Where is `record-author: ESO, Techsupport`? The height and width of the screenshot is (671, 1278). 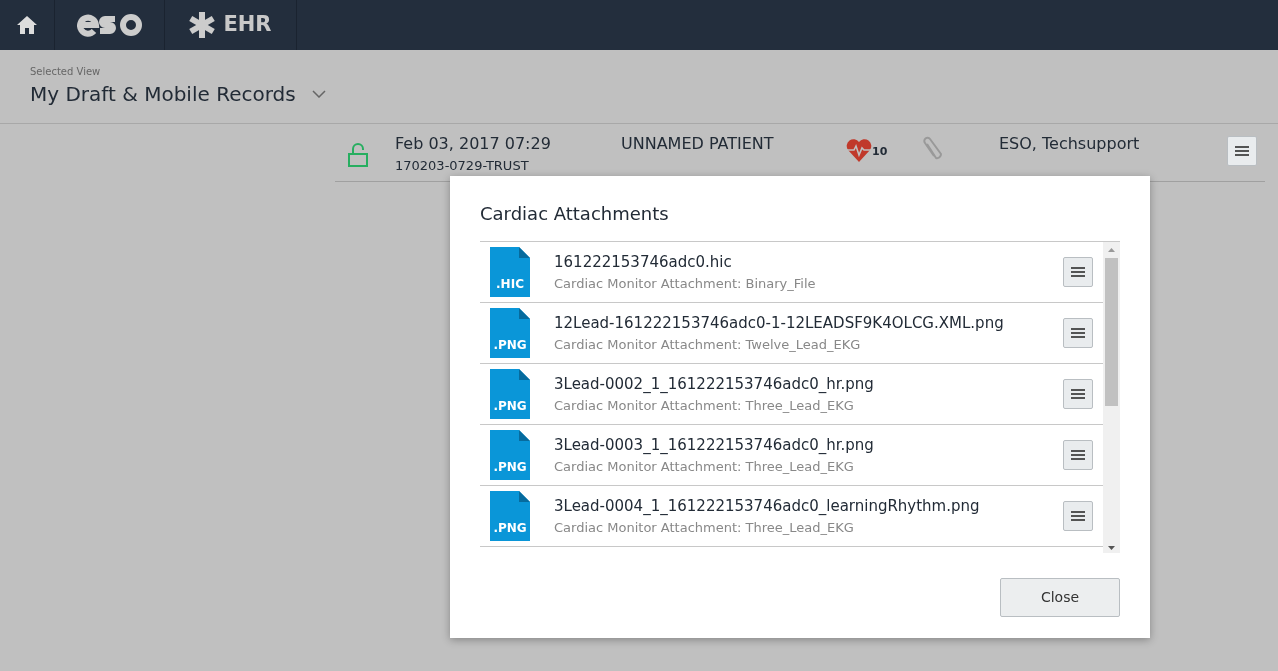 record-author: ESO, Techsupport is located at coordinates (1069, 143).